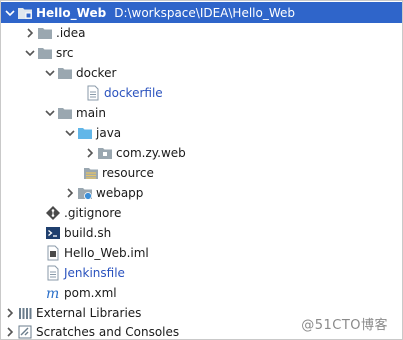 This screenshot has height=340, width=403. Describe the element at coordinates (201, 73) in the screenshot. I see `tree-item-docker: docker` at that location.